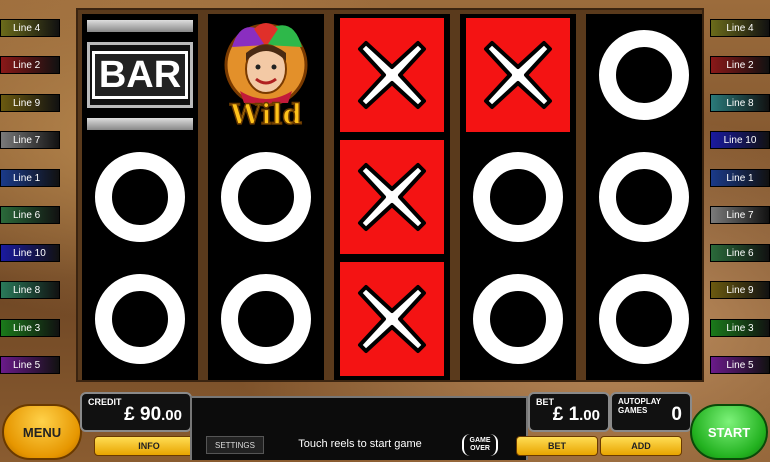 The image size is (770, 462). I want to click on autoplay-value: 0, so click(676, 414).